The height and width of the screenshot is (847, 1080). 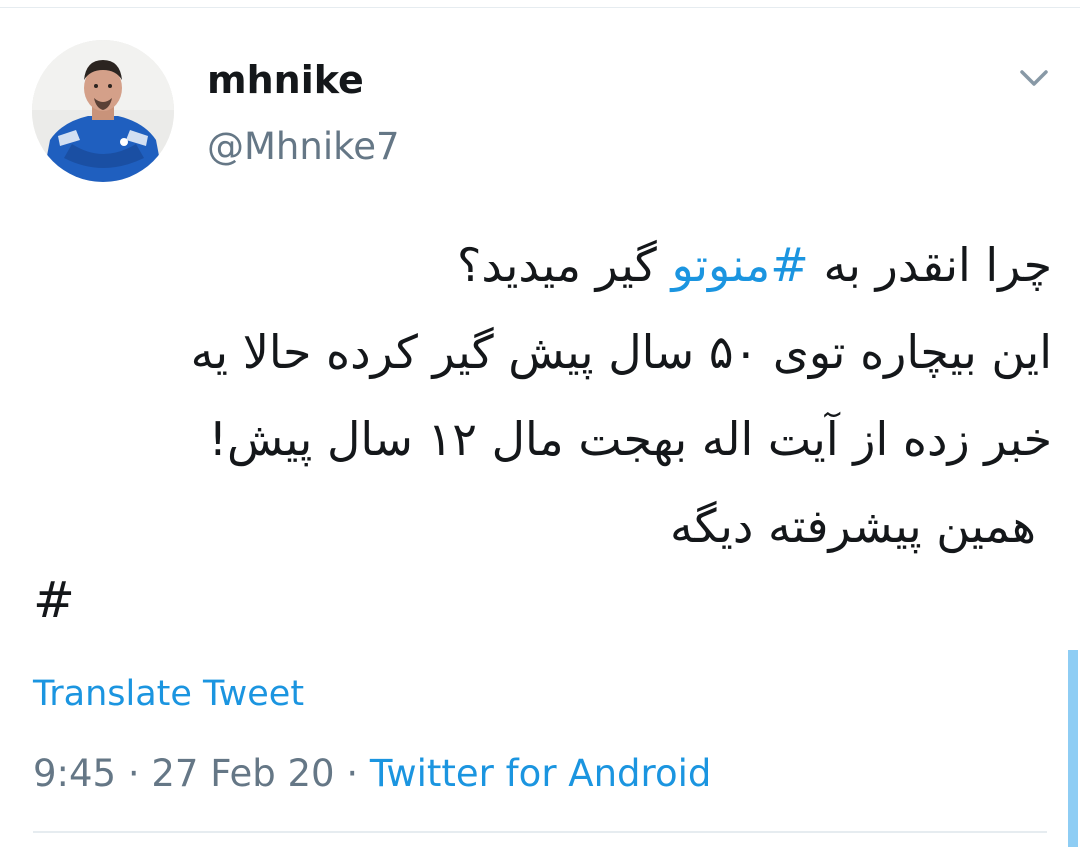 I want to click on tweet-text-segment: گیر میدید؟, so click(x=564, y=265).